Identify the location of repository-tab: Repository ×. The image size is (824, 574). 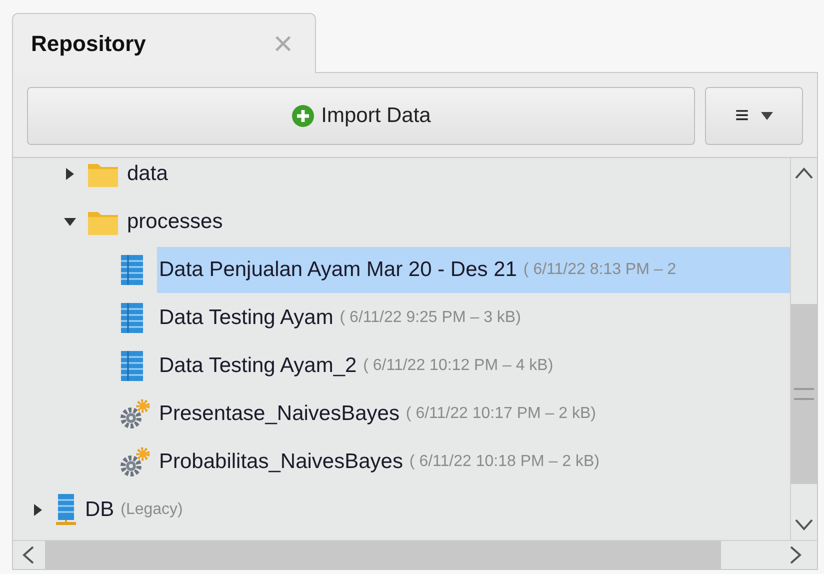
(164, 43).